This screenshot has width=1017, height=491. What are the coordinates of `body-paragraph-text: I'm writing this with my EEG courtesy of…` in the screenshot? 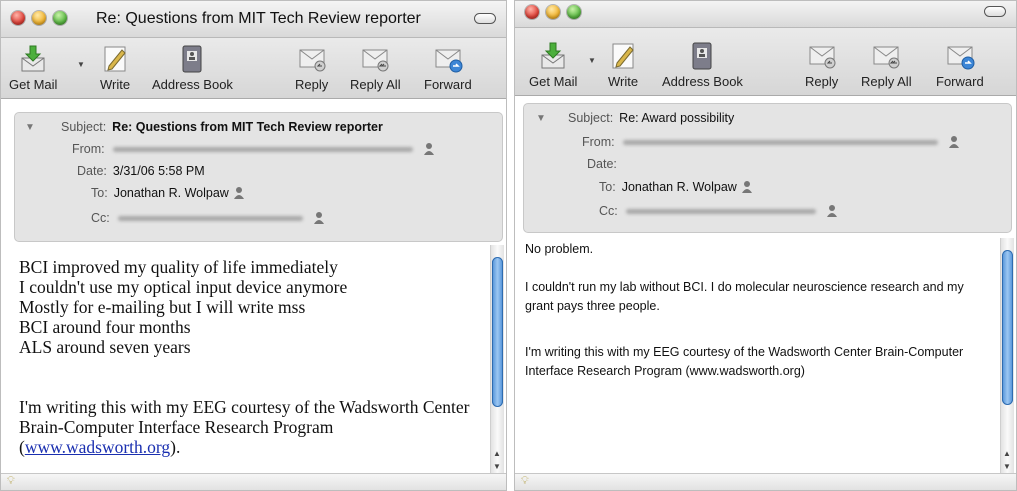 It's located at (244, 417).